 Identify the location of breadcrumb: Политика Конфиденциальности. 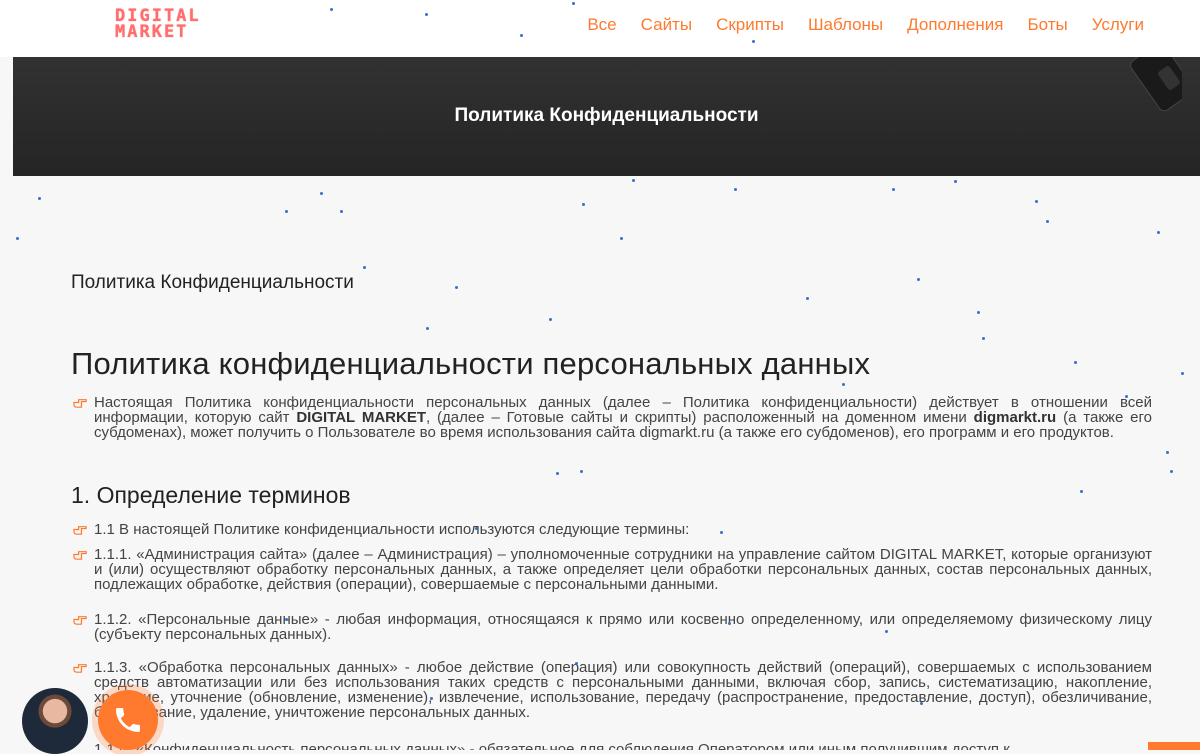
(212, 282).